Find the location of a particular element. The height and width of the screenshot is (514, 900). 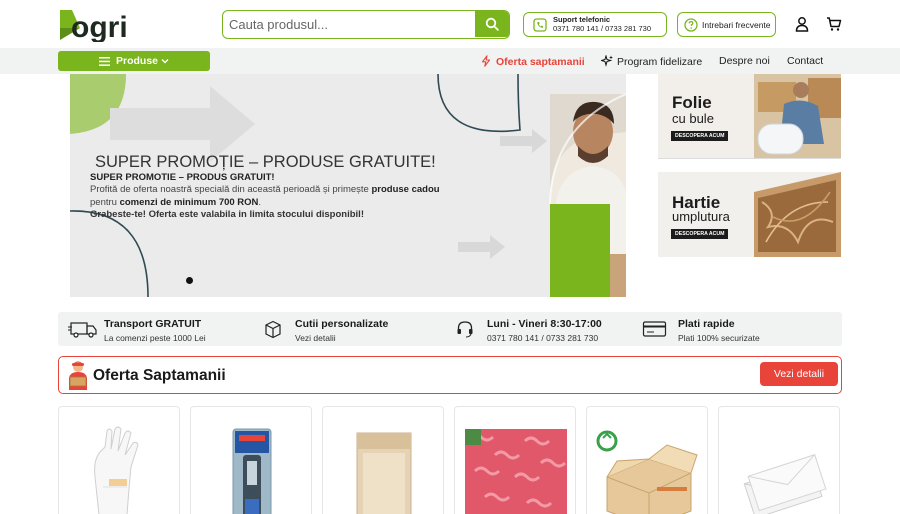

hamburger-icon is located at coordinates (104, 61).